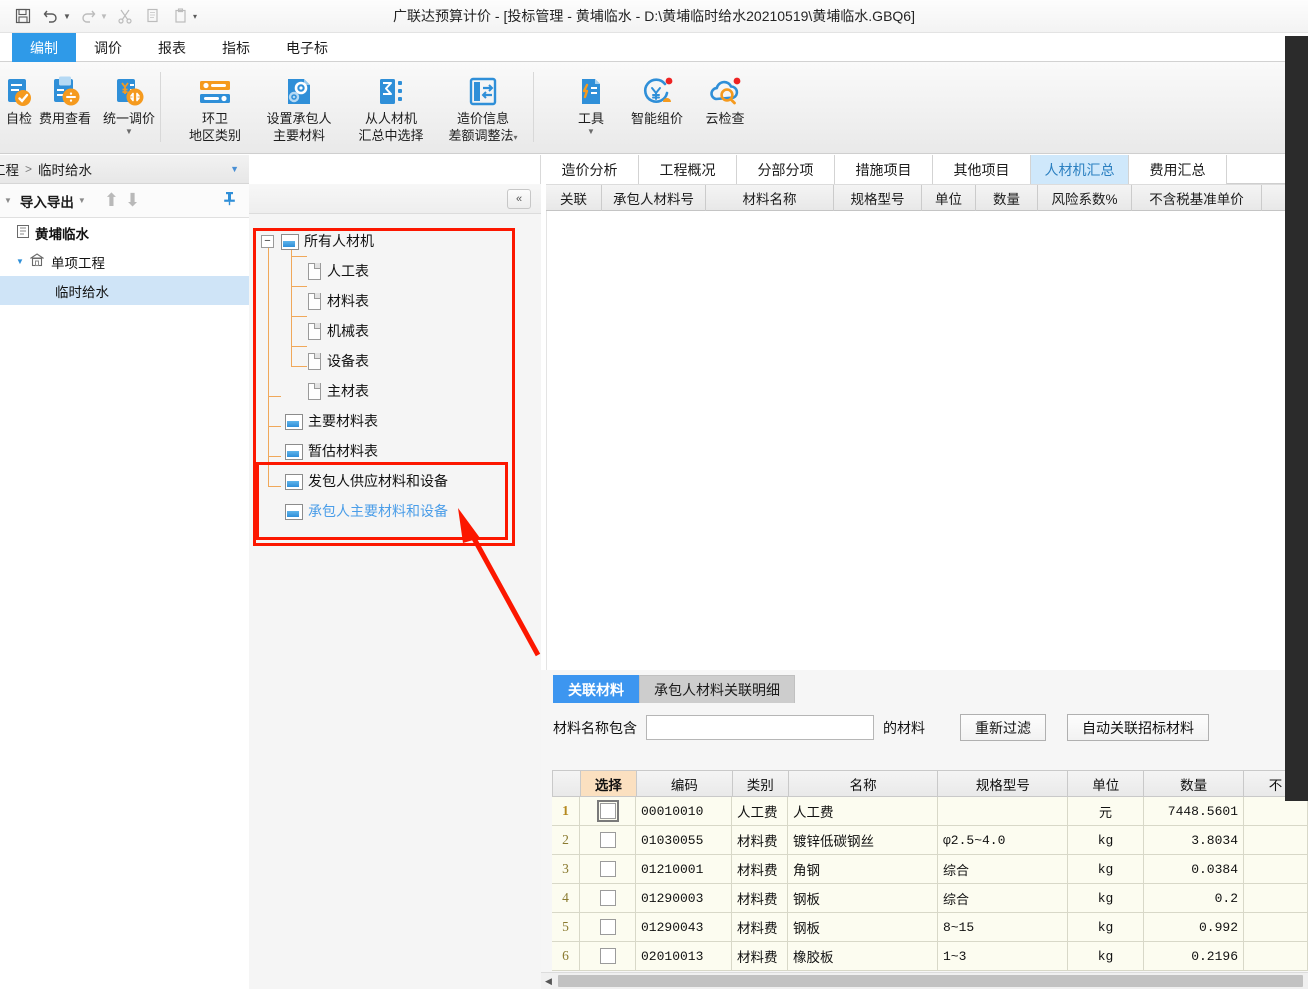 This screenshot has width=1308, height=989. What do you see at coordinates (395, 301) in the screenshot?
I see `tree-node-material-table: 材料表` at bounding box center [395, 301].